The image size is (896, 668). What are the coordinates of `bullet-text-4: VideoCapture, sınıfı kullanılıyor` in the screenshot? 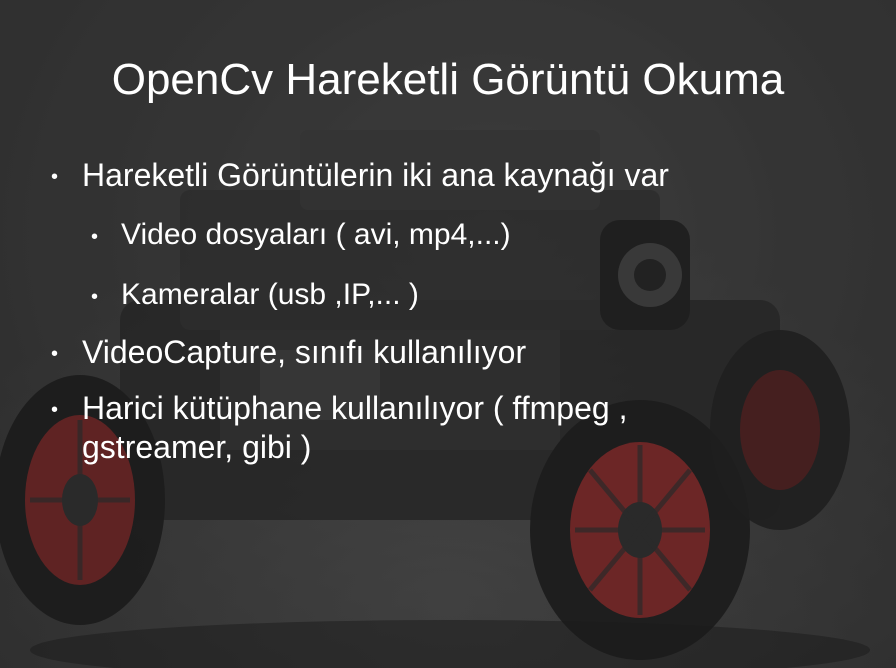 It's located at (304, 352).